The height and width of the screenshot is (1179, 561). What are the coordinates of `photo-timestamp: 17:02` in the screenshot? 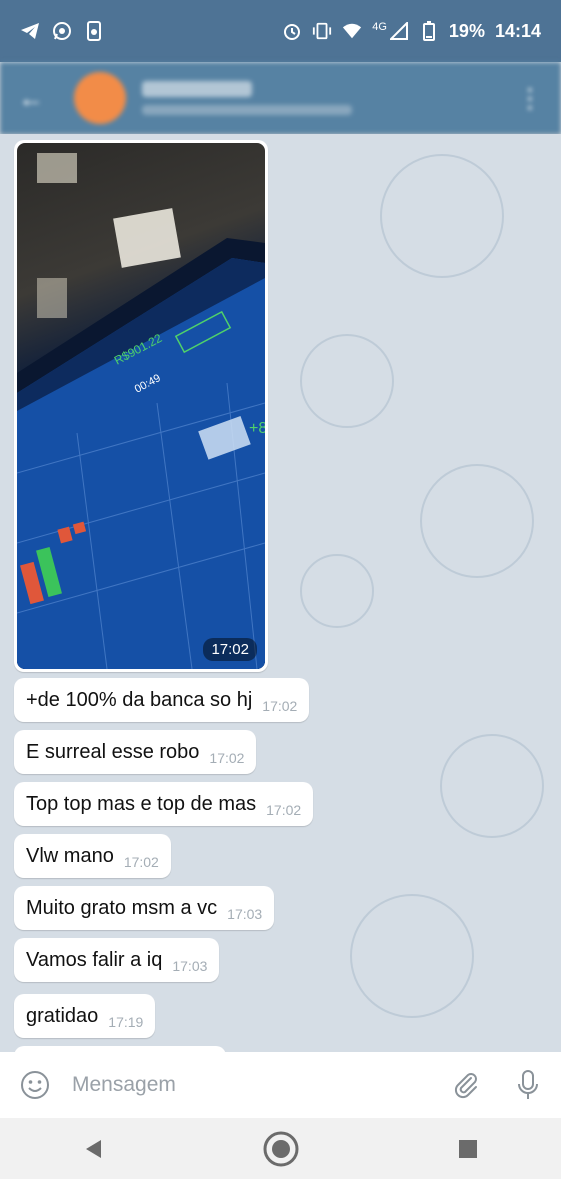 It's located at (230, 649).